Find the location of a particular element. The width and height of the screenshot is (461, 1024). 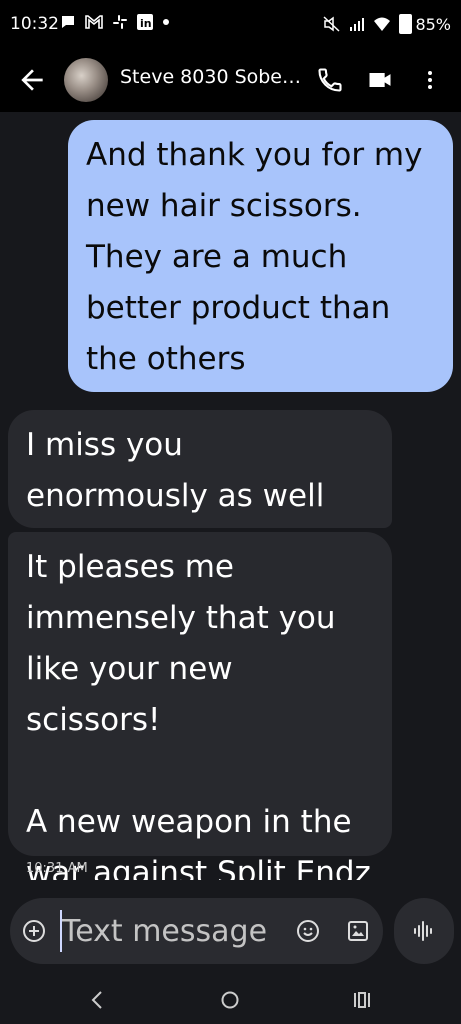

add-attachment-icon is located at coordinates (34, 931).